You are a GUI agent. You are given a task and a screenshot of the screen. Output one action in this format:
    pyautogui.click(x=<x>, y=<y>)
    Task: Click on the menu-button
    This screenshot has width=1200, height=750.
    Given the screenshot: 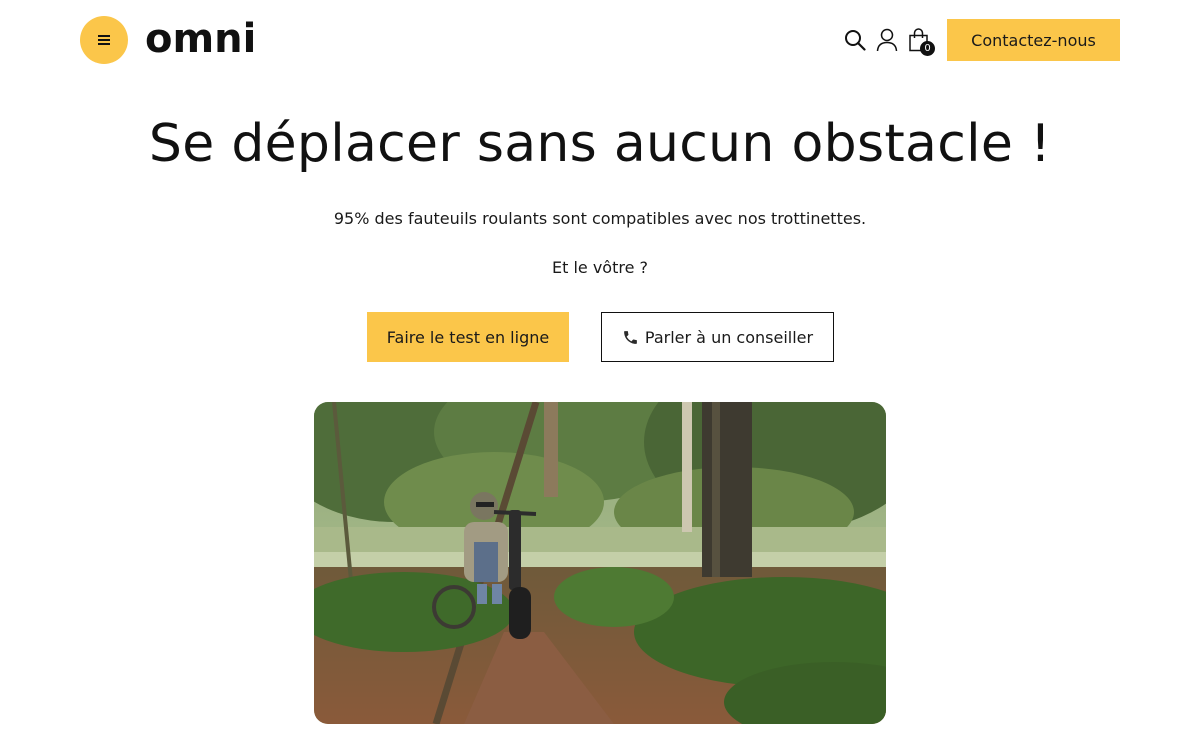 What is the action you would take?
    pyautogui.click(x=104, y=40)
    